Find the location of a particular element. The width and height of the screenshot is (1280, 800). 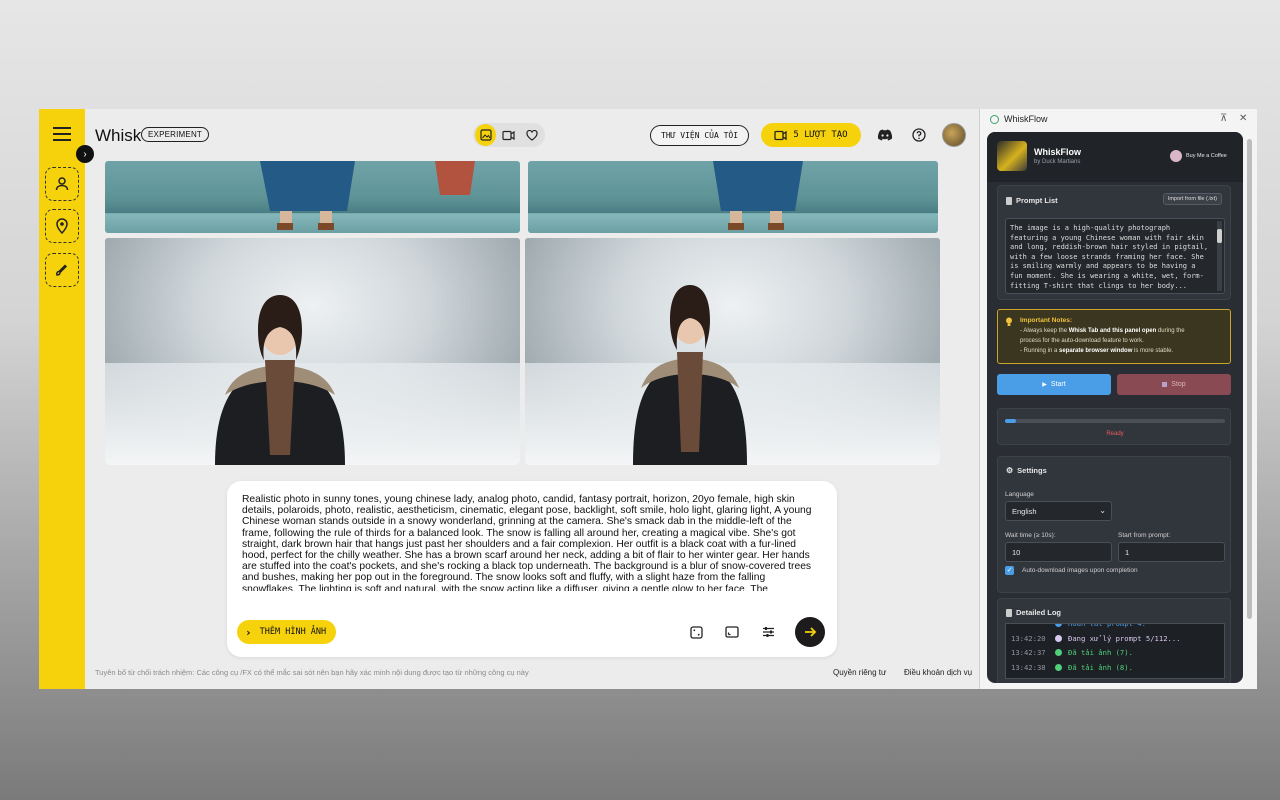

note-2-text-end: is more stable. is located at coordinates (1153, 351).